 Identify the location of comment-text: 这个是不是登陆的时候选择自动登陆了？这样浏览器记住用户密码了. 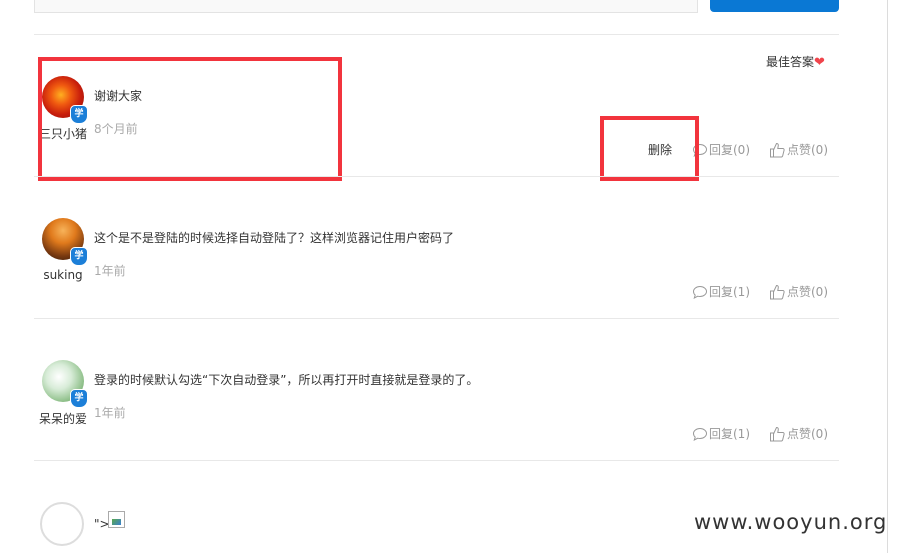
(274, 238).